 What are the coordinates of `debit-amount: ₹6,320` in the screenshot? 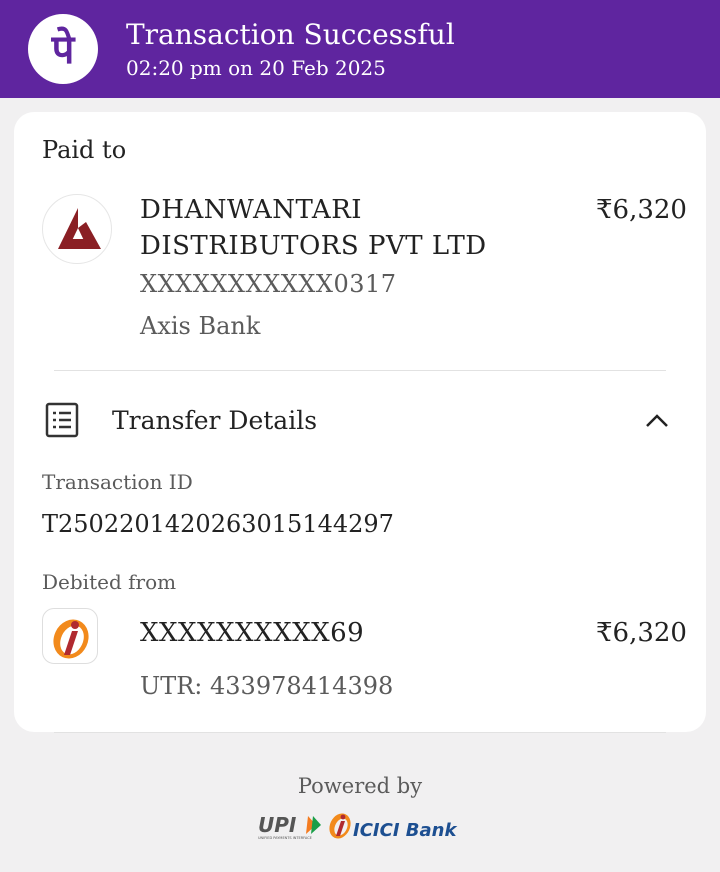 It's located at (641, 633).